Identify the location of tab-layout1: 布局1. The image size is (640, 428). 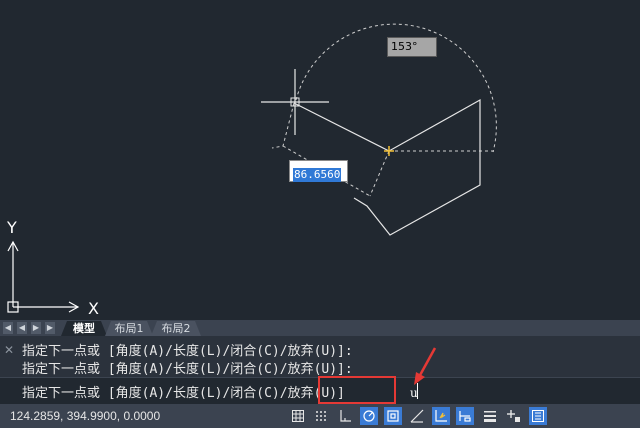
(129, 328).